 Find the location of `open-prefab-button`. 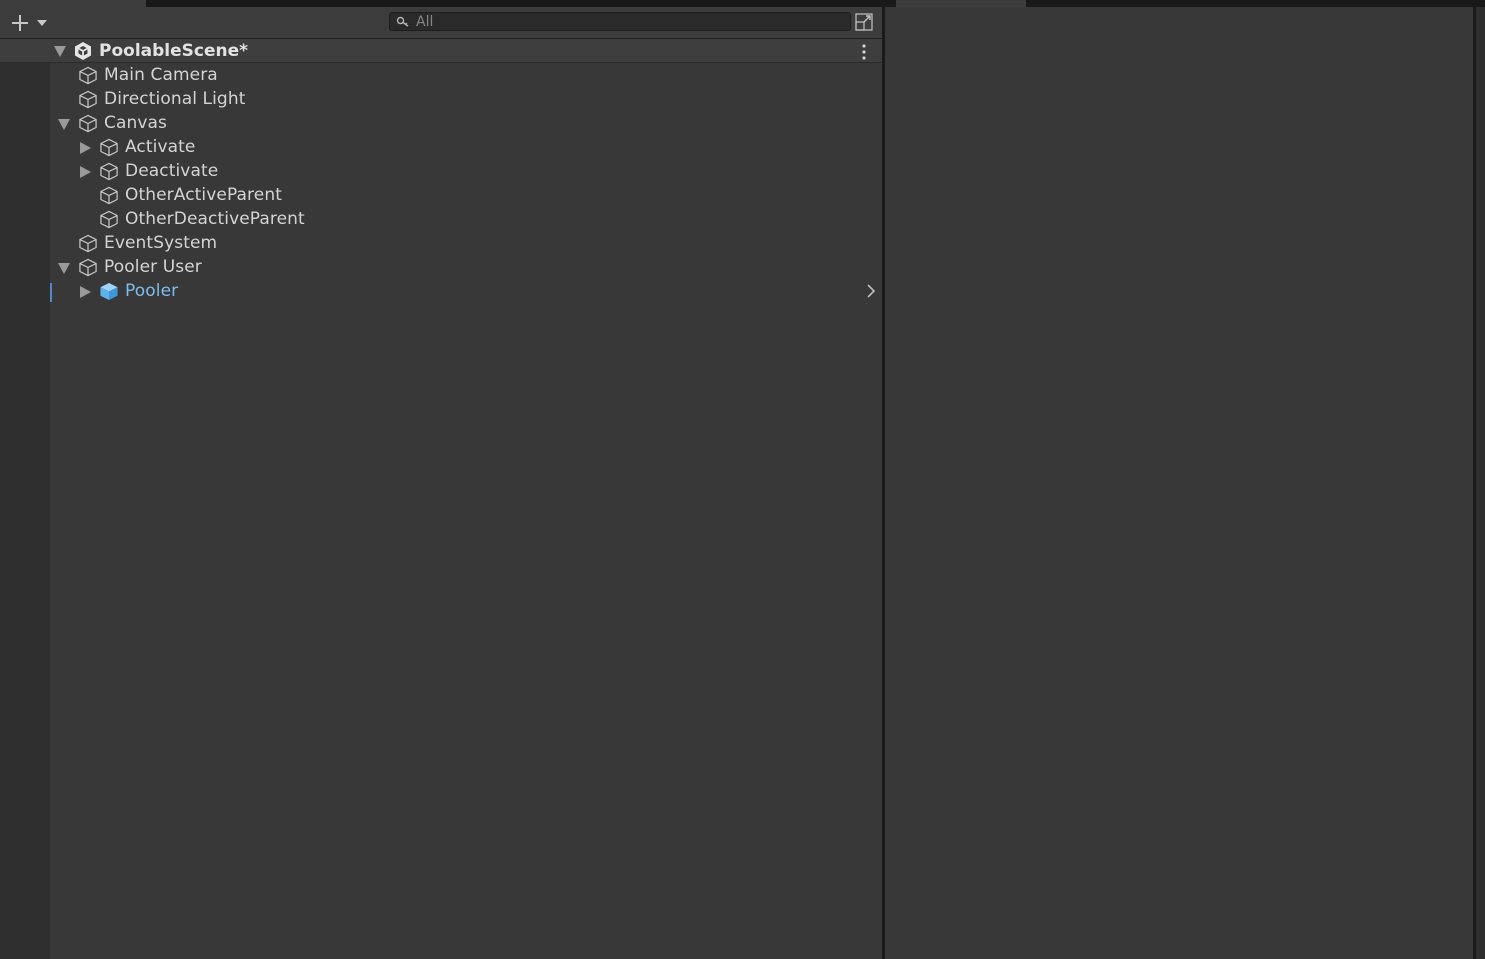

open-prefab-button is located at coordinates (871, 291).